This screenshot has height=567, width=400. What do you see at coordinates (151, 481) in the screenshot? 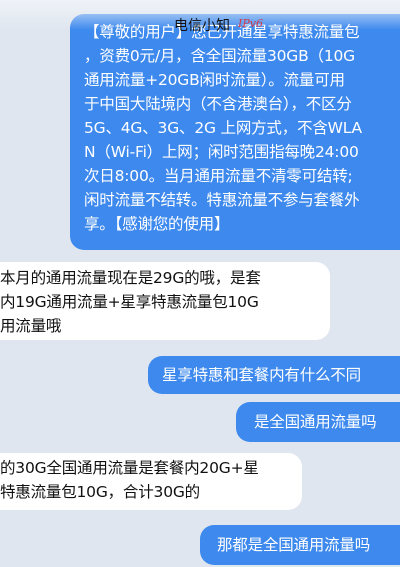
I see `message-bubble-received: 的30G全国通用流量是套餐内20G+星 特惠流量包10G，合计30G的` at bounding box center [151, 481].